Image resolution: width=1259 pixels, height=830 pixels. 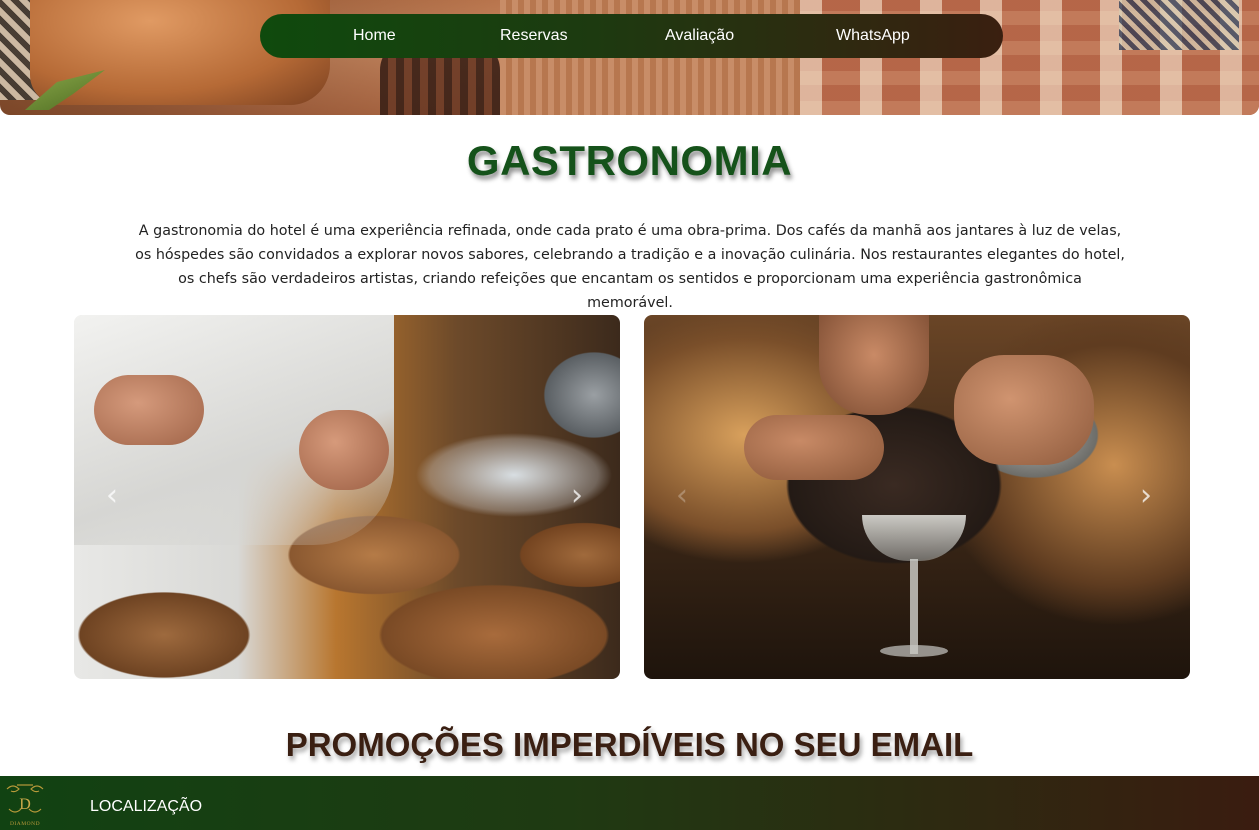 I want to click on cocktail-glass-base, so click(x=914, y=651).